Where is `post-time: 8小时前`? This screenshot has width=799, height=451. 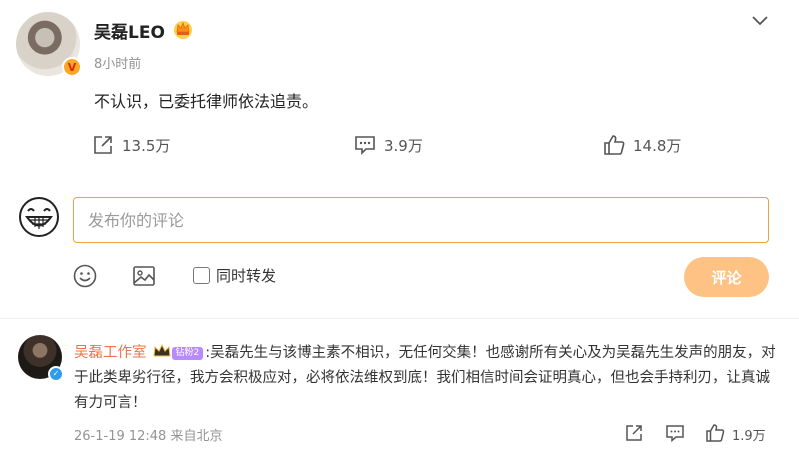
post-time: 8小时前 is located at coordinates (117, 62).